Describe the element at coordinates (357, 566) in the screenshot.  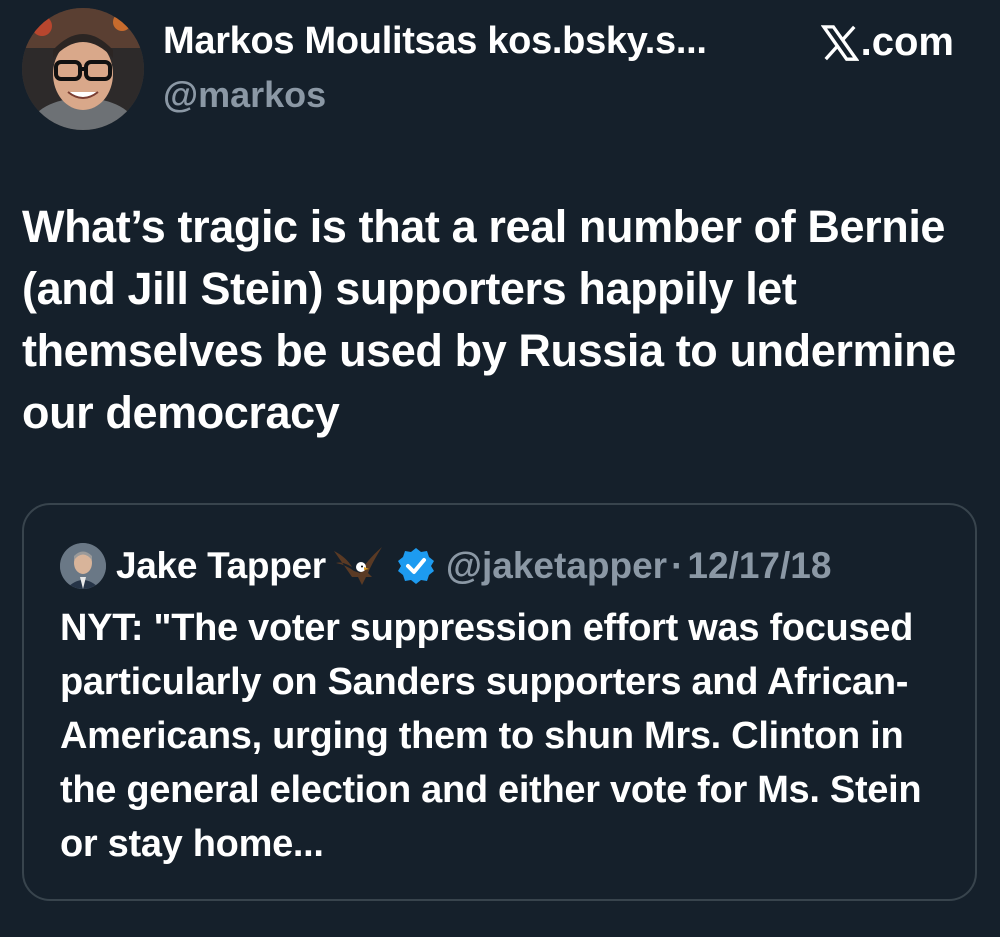
I see `eagle-icon` at that location.